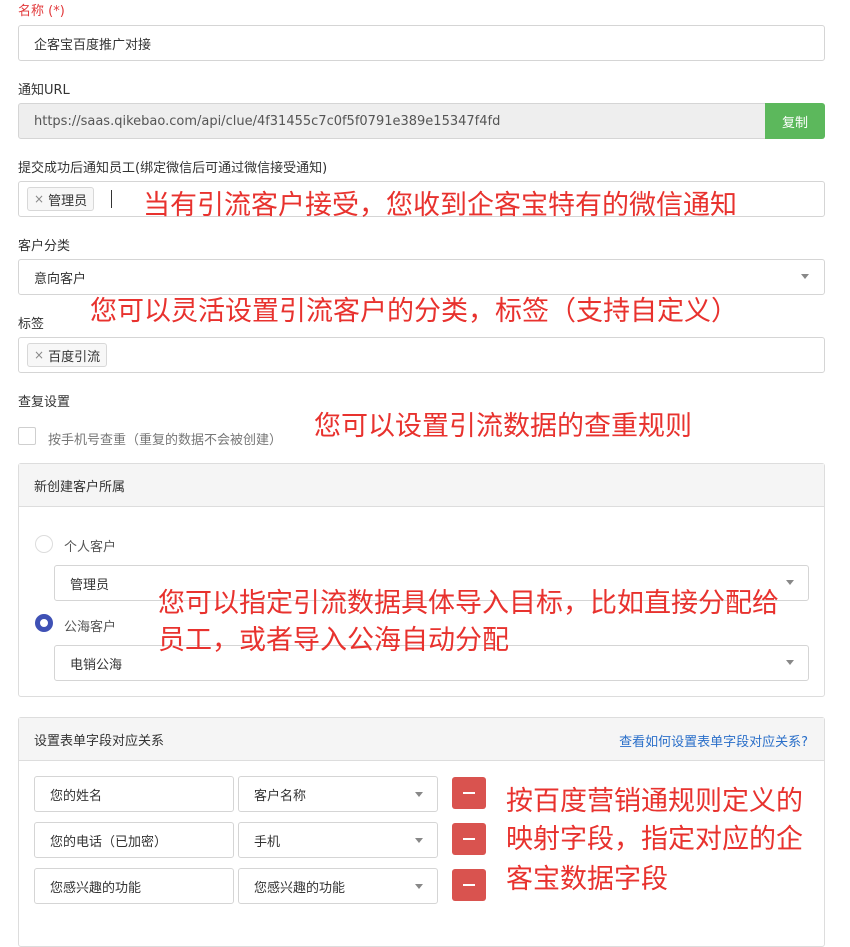  Describe the element at coordinates (90, 547) in the screenshot. I see `personal-radio-label: 个人客户` at that location.